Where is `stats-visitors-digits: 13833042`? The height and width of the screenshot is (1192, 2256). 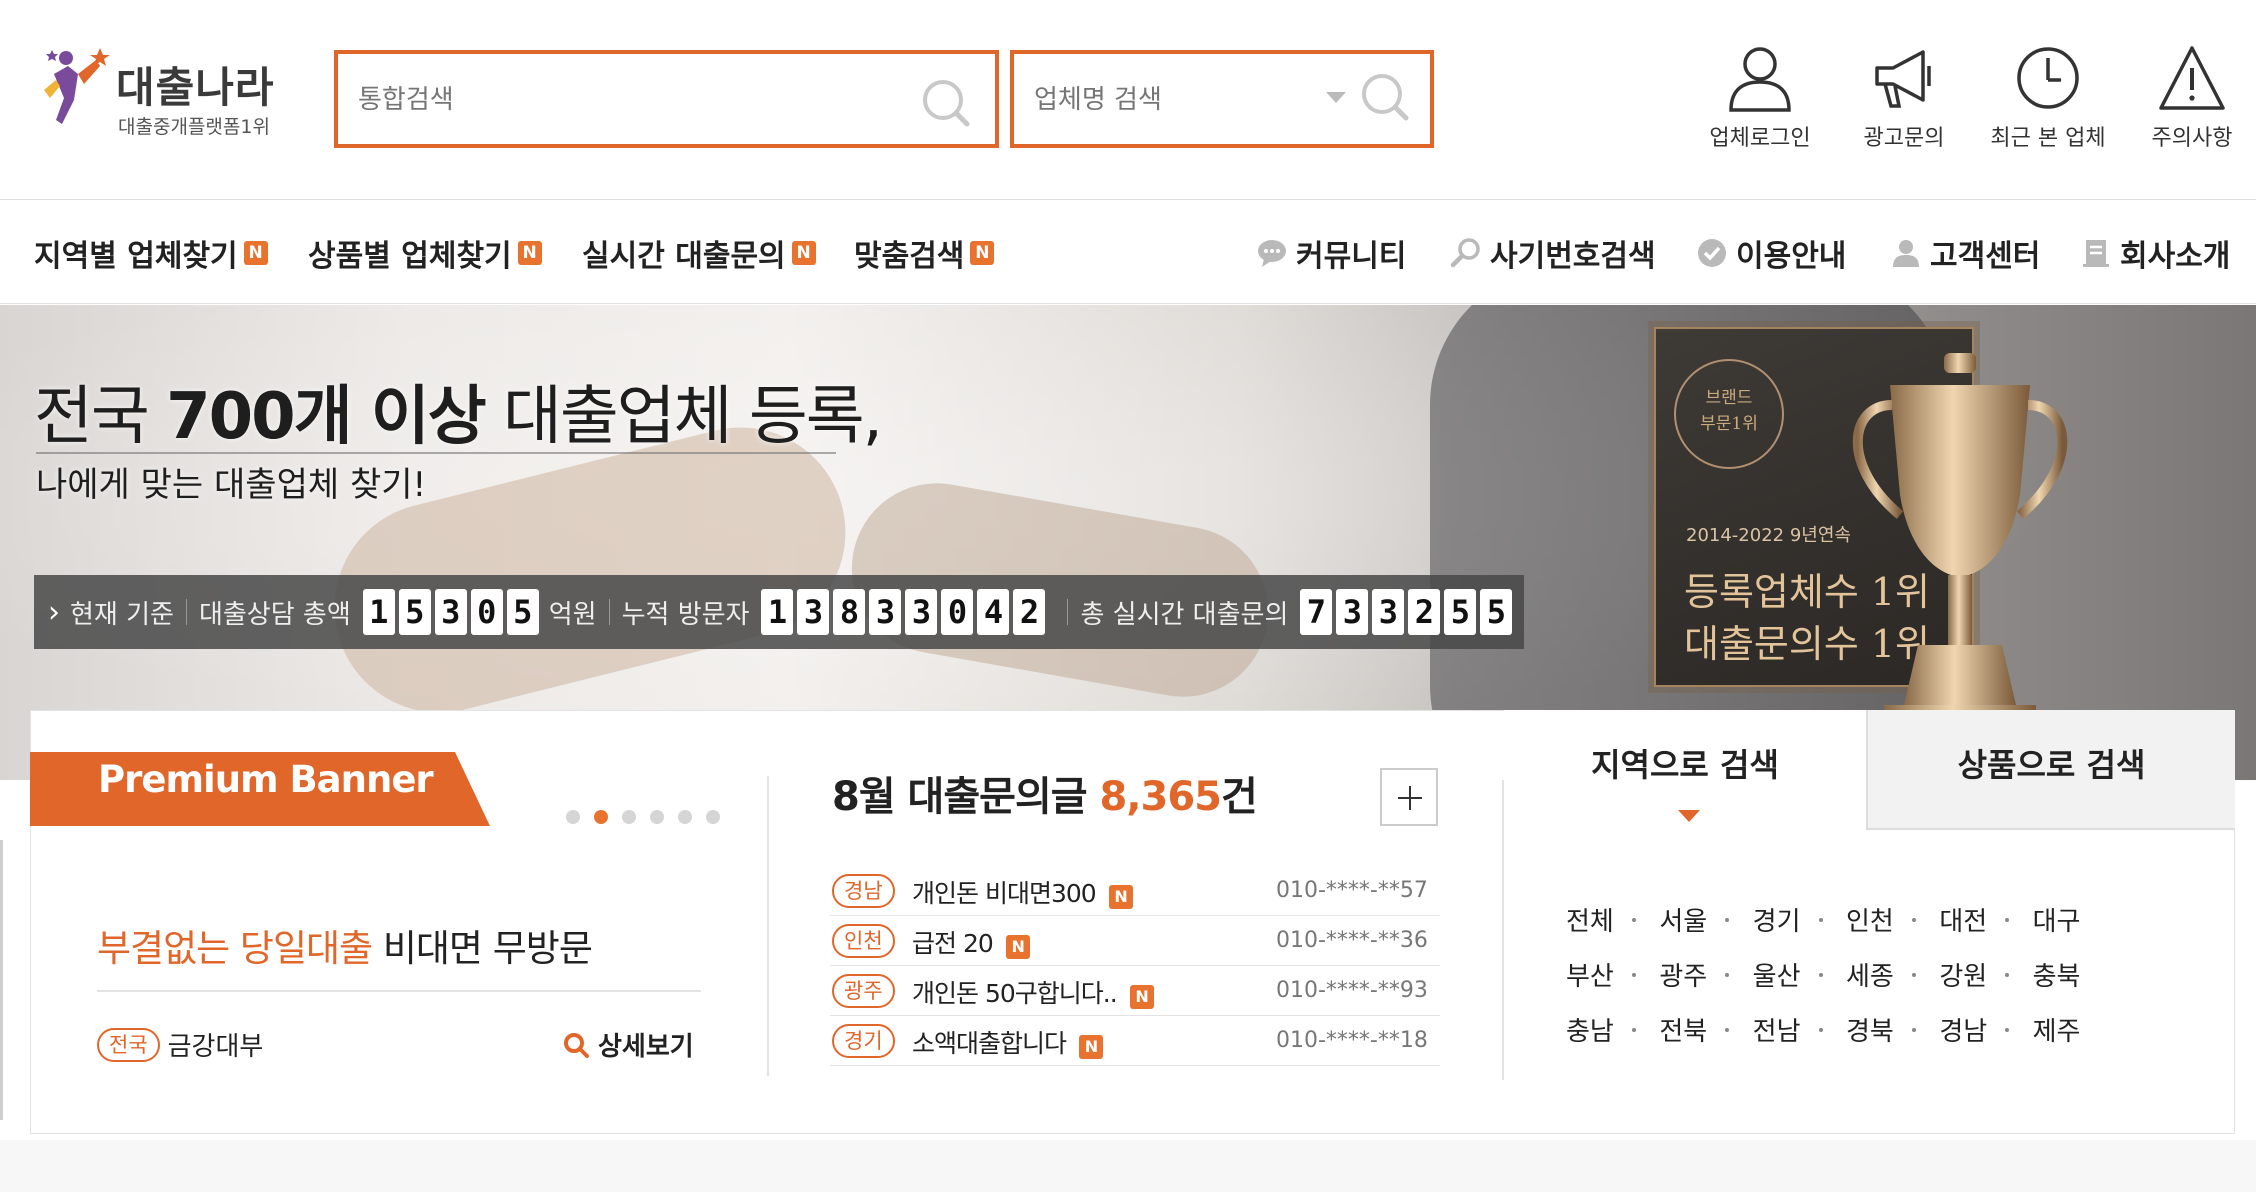 stats-visitors-digits: 13833042 is located at coordinates (905, 612).